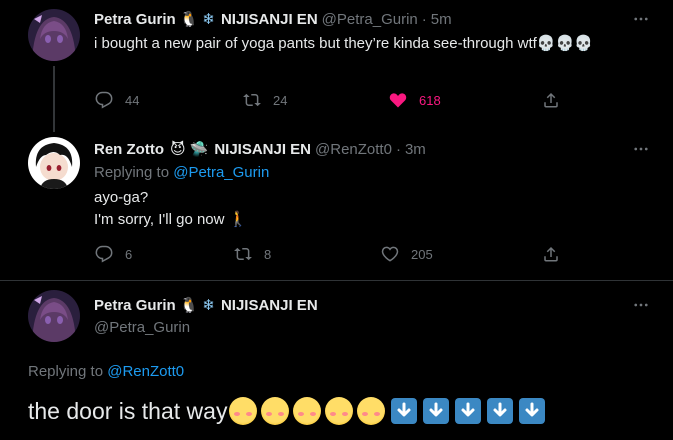 This screenshot has width=673, height=440. Describe the element at coordinates (430, 100) in the screenshot. I see `like-count: 618` at that location.